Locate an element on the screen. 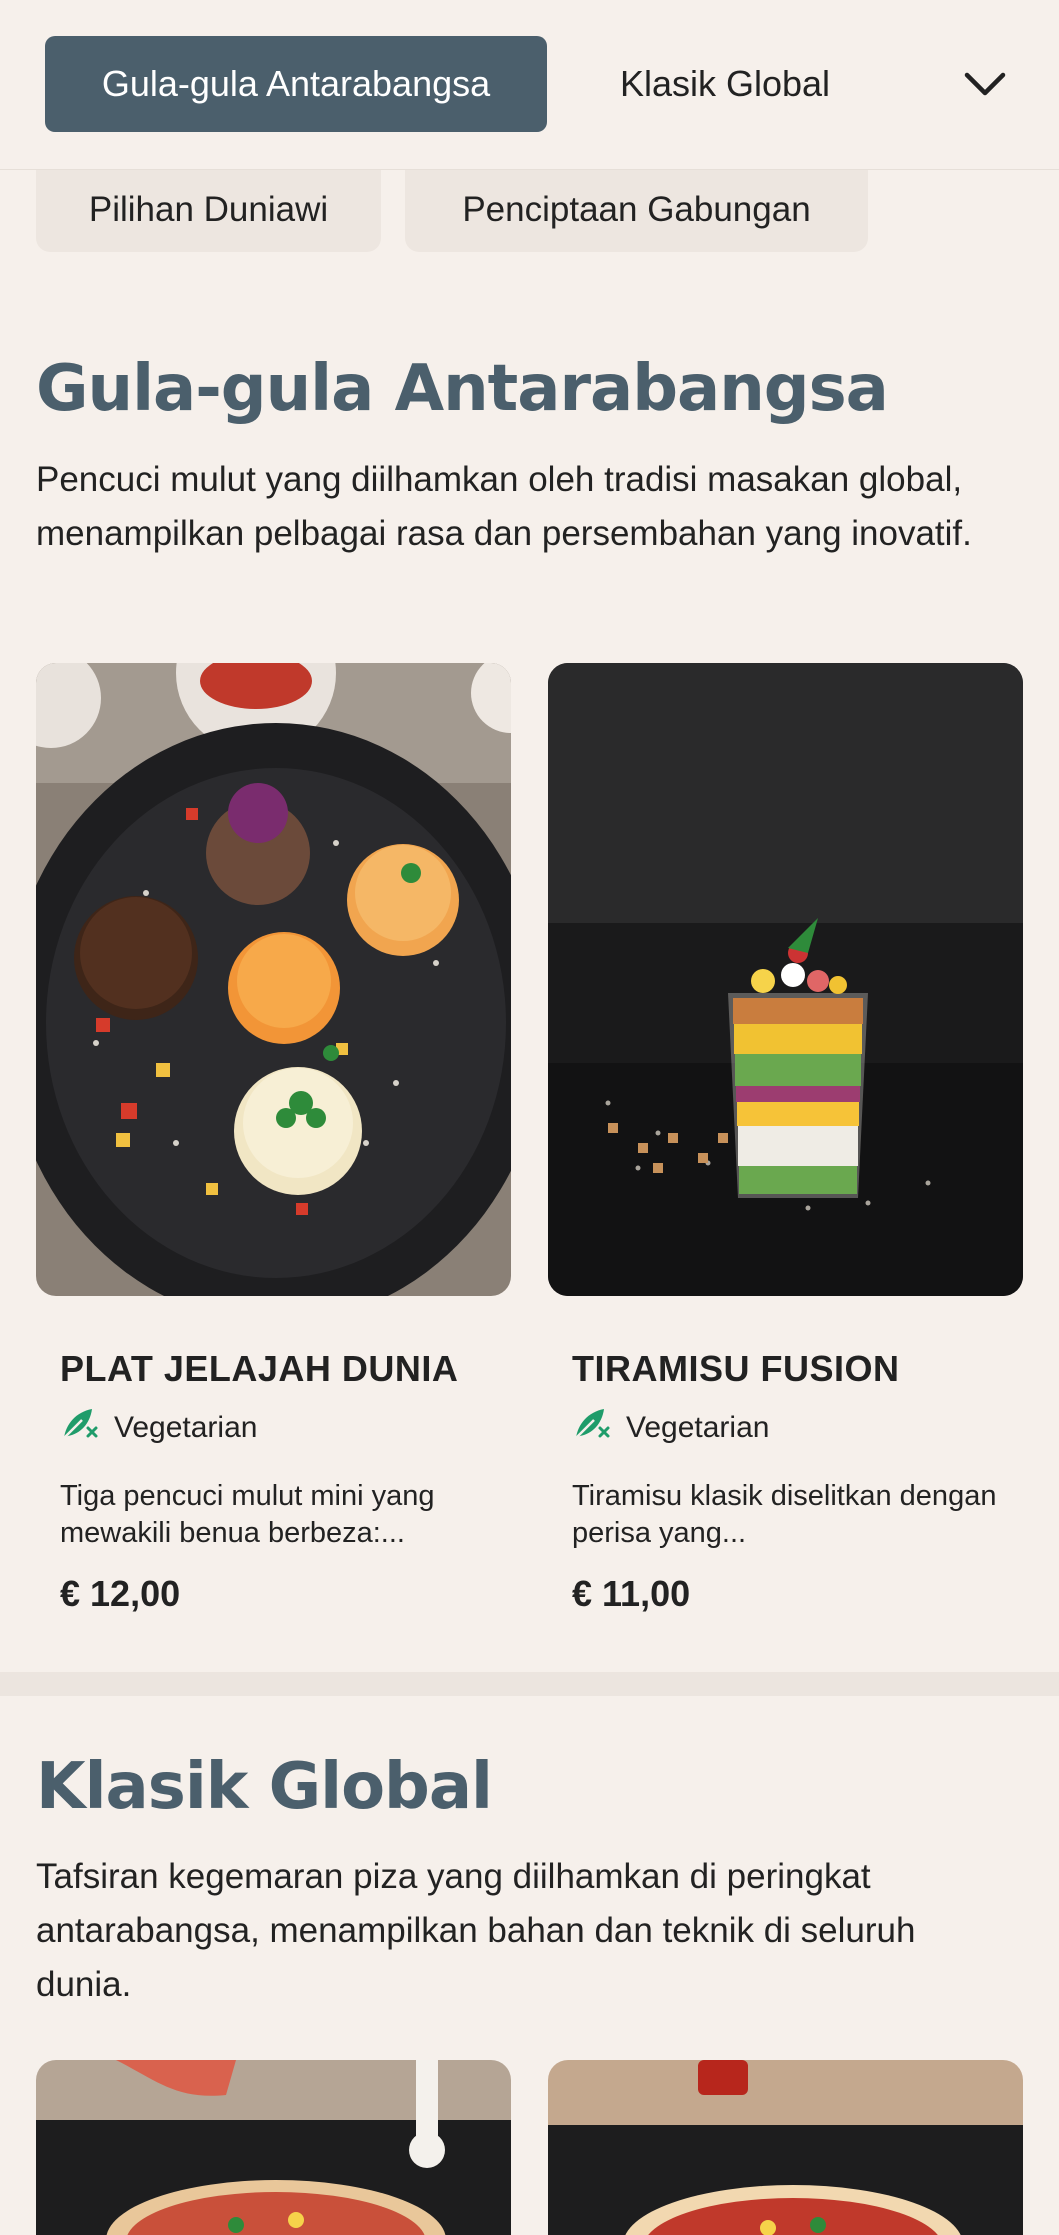  tab-penciptaan-gabungan: Penciptaan Gabungan is located at coordinates (636, 210).